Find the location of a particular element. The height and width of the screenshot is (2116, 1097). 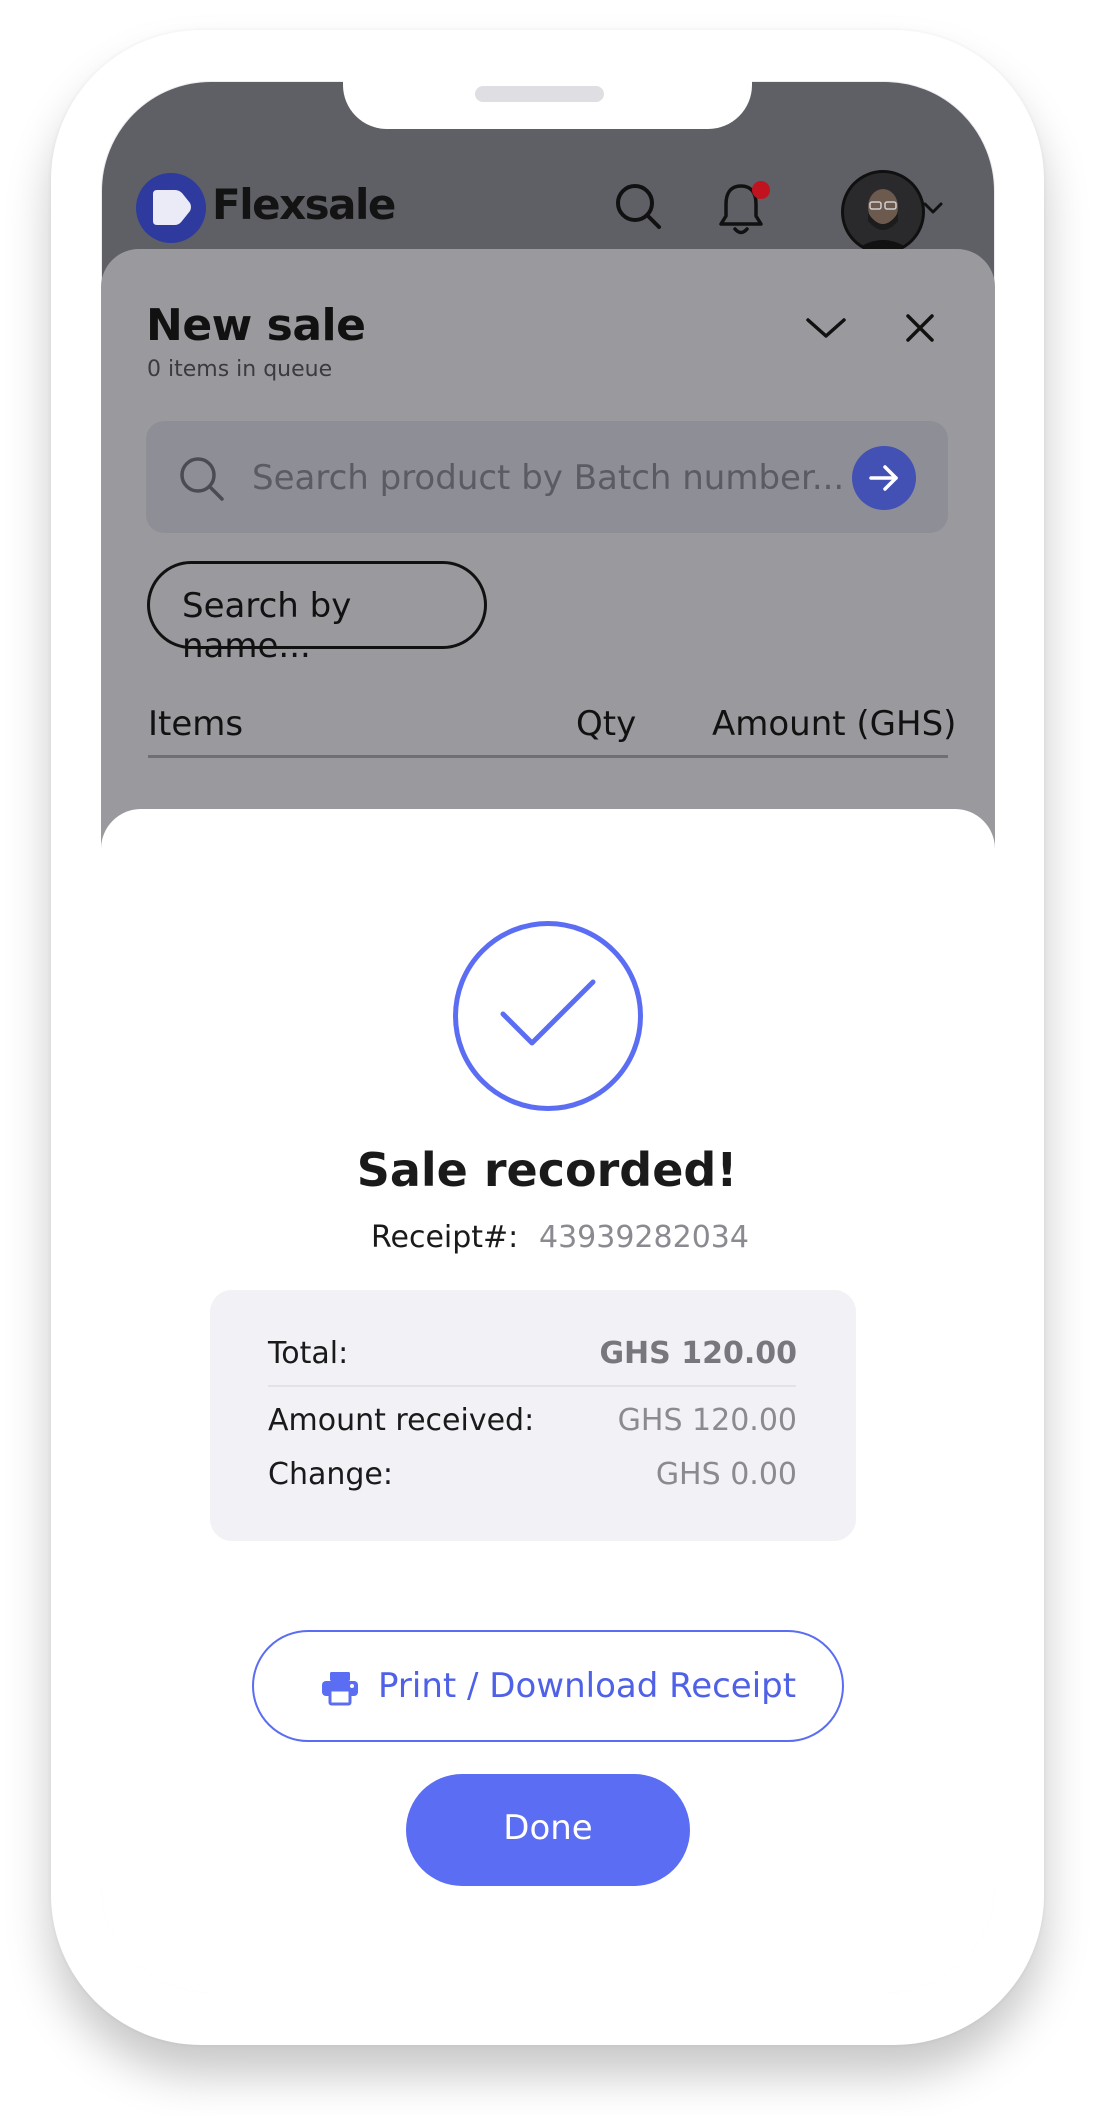

print-receipt-button: Print / Download Receipt is located at coordinates (548, 1686).